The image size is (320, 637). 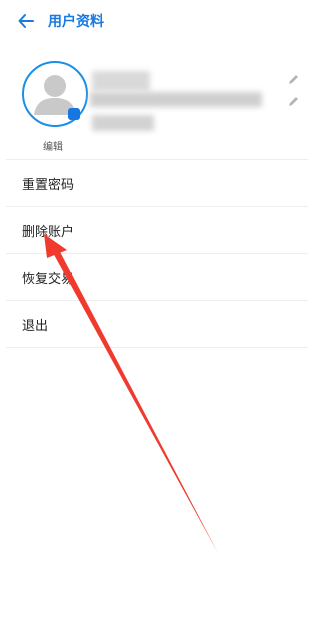 I want to click on menu-item-delete-account: 删除账户, so click(x=157, y=230).